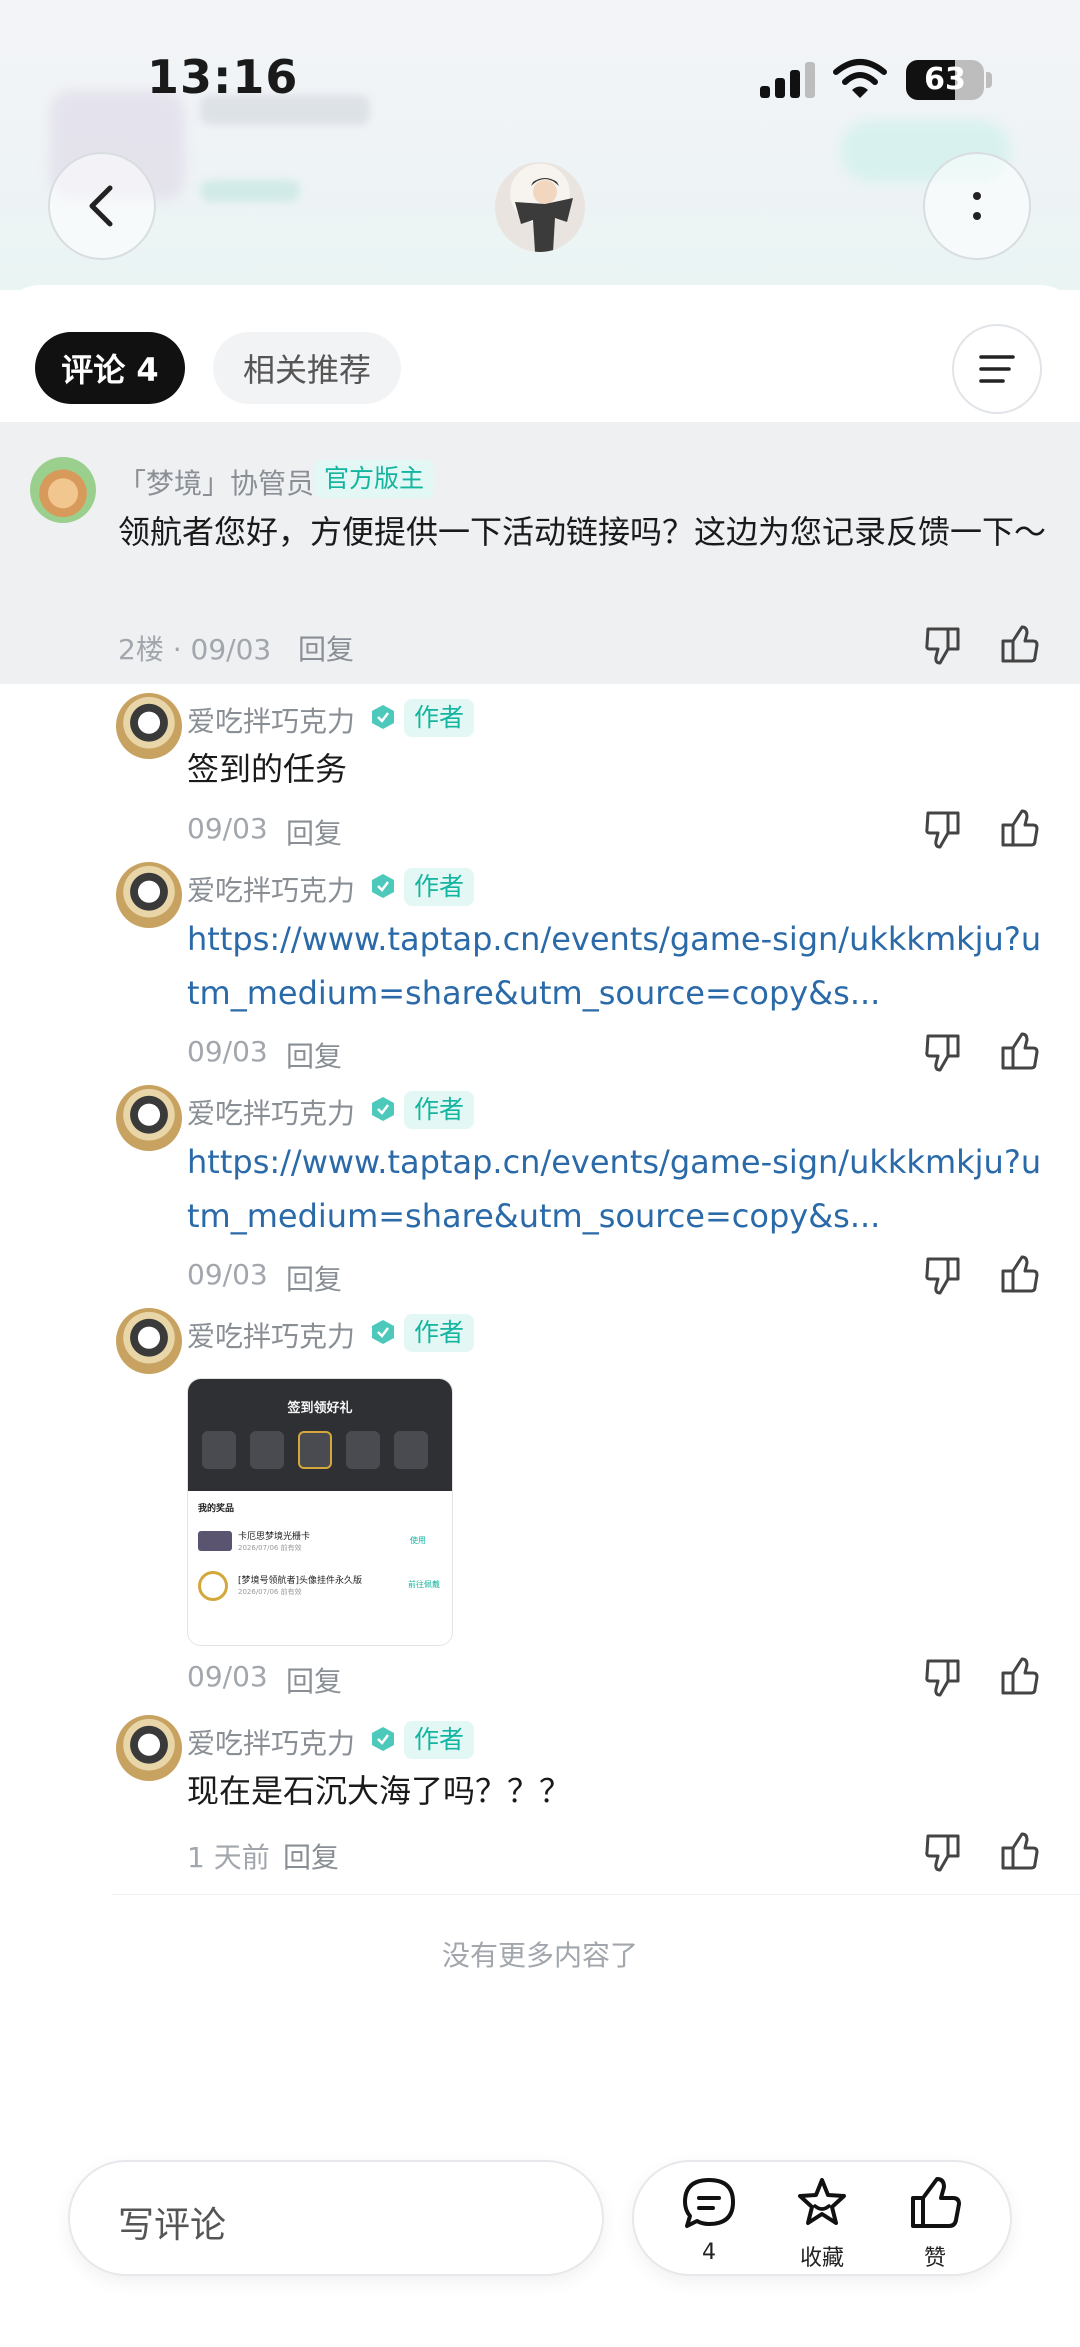 Image resolution: width=1080 pixels, height=2347 pixels. I want to click on comment-count: 4, so click(709, 2252).